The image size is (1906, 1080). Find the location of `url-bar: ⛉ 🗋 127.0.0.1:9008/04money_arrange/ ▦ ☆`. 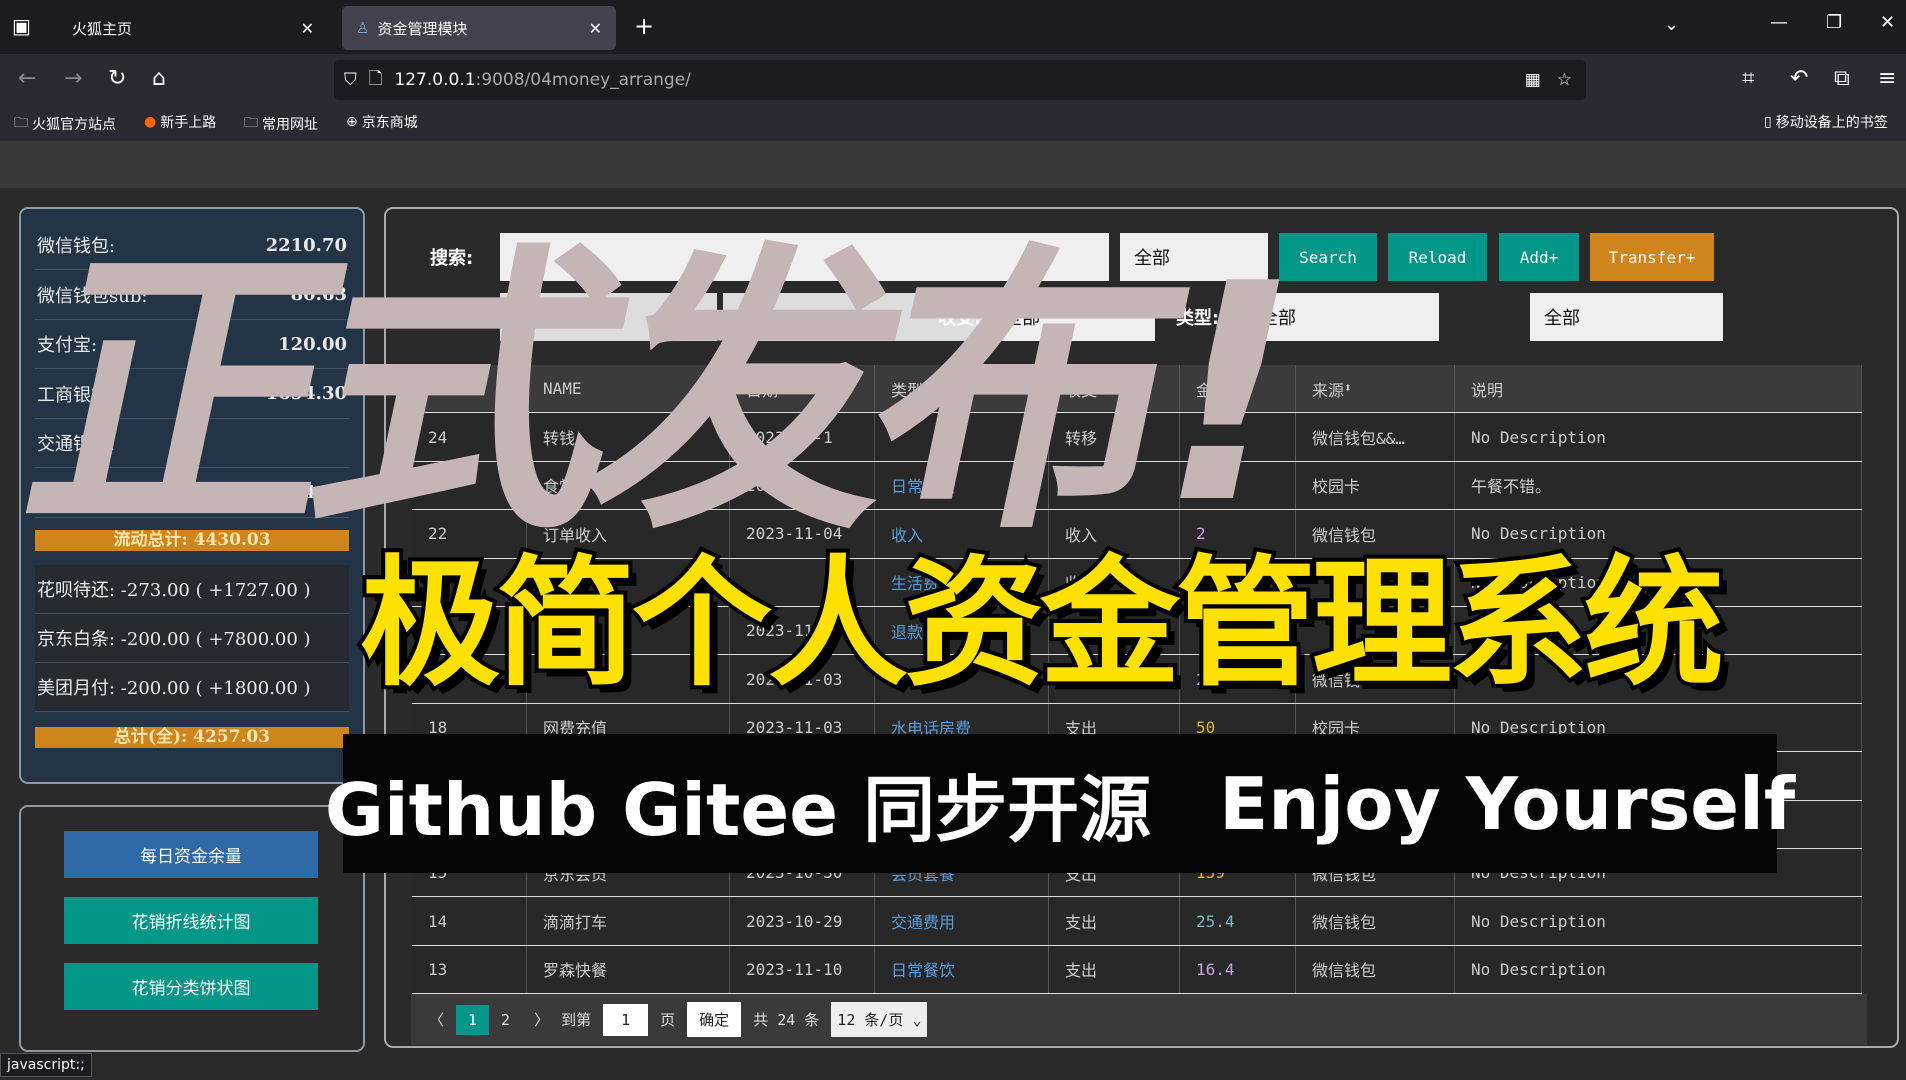

url-bar: ⛉ 🗋 127.0.0.1:9008/04money_arrange/ ▦ ☆ is located at coordinates (960, 80).